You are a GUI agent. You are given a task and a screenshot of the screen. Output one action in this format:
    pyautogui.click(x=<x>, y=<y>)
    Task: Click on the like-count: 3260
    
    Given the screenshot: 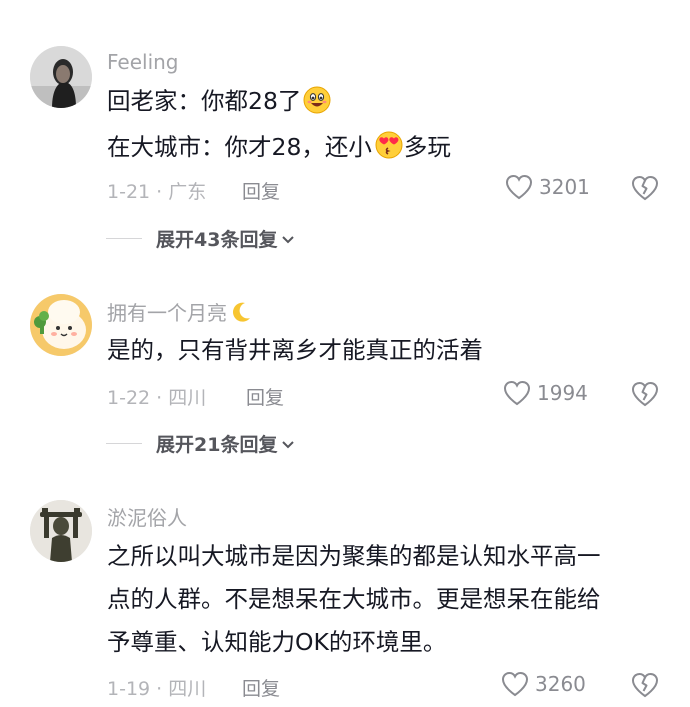 What is the action you would take?
    pyautogui.click(x=560, y=684)
    